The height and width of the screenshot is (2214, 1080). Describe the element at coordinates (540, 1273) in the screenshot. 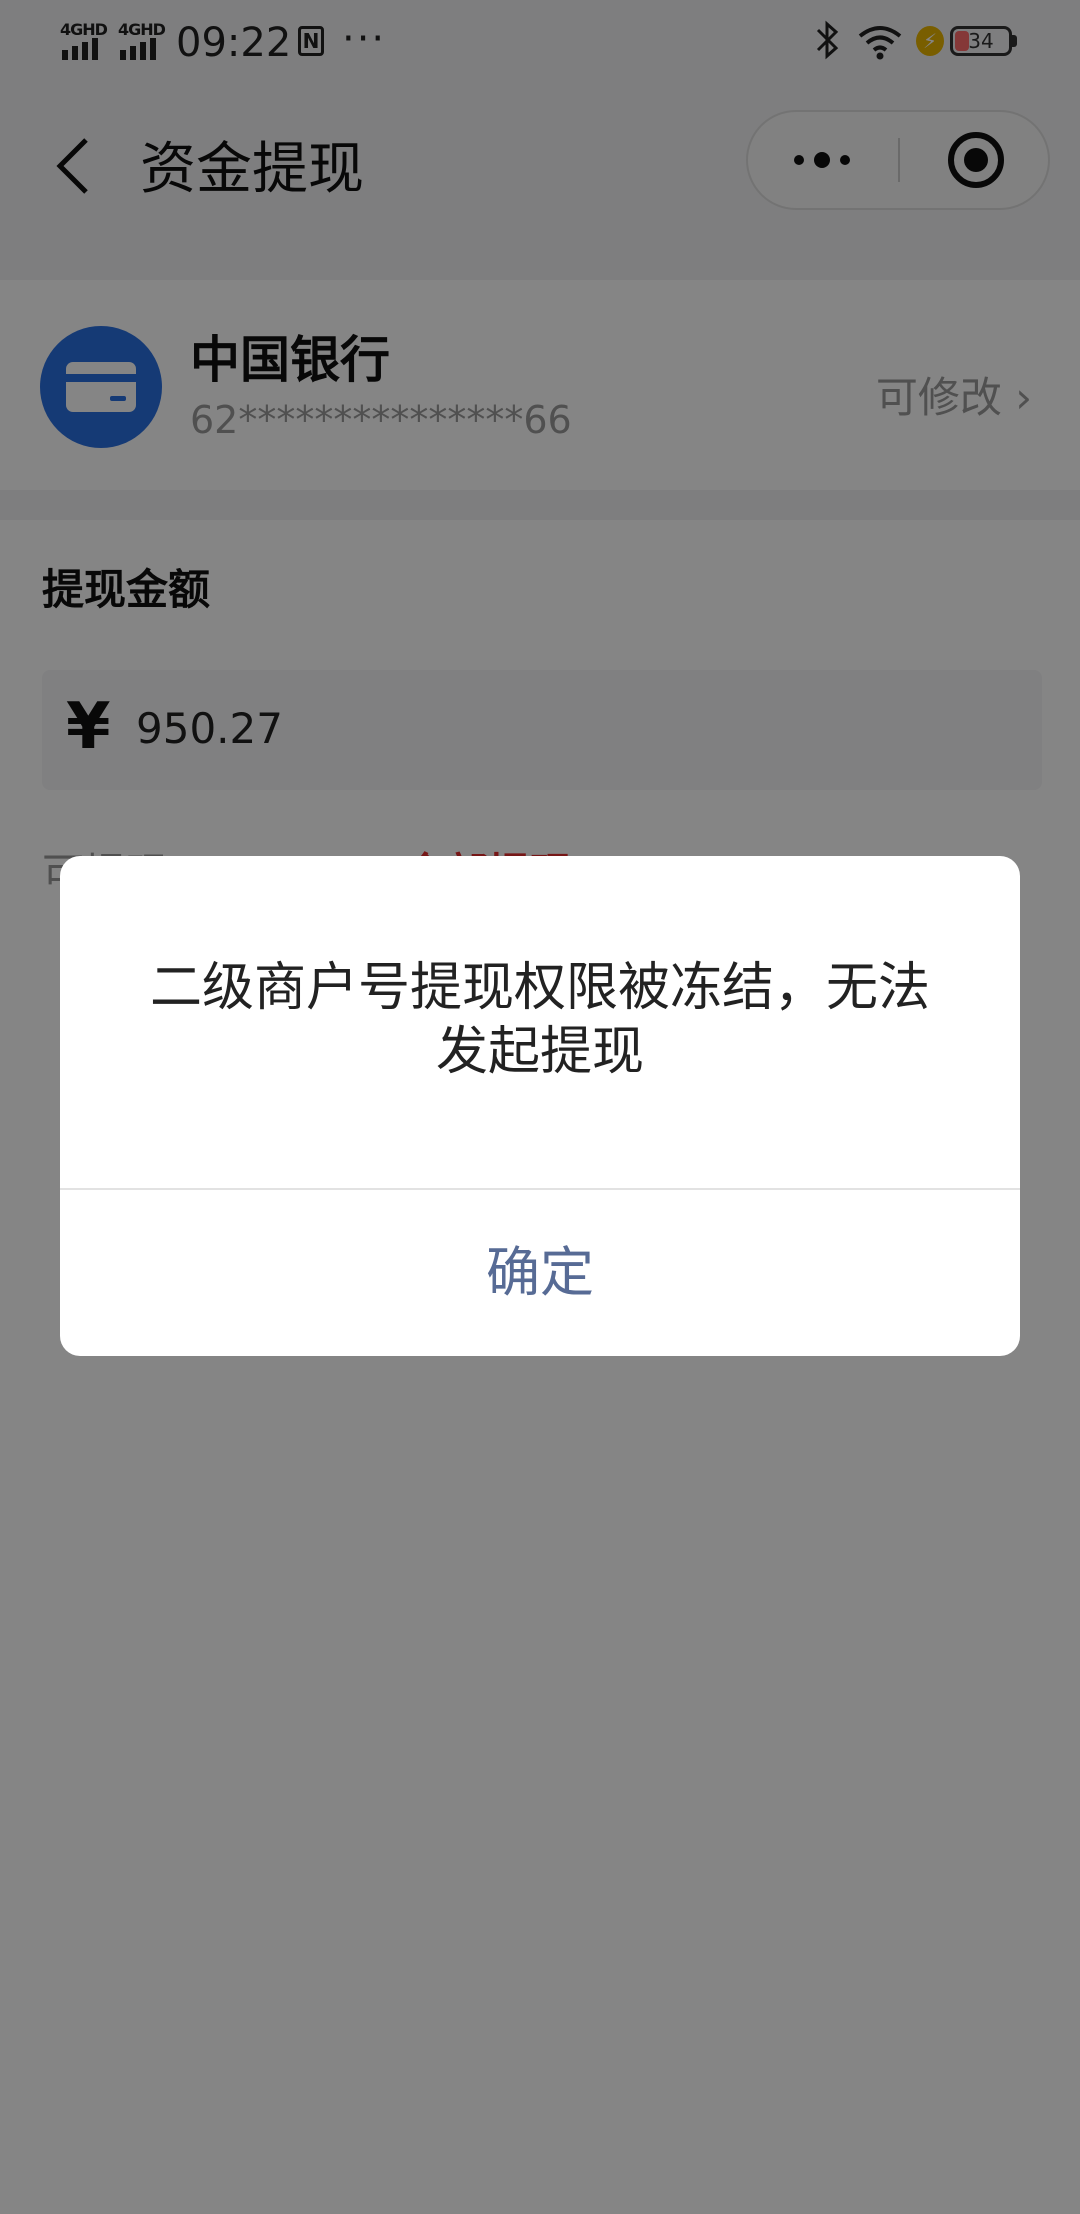

I see `confirm-button: 确定` at that location.